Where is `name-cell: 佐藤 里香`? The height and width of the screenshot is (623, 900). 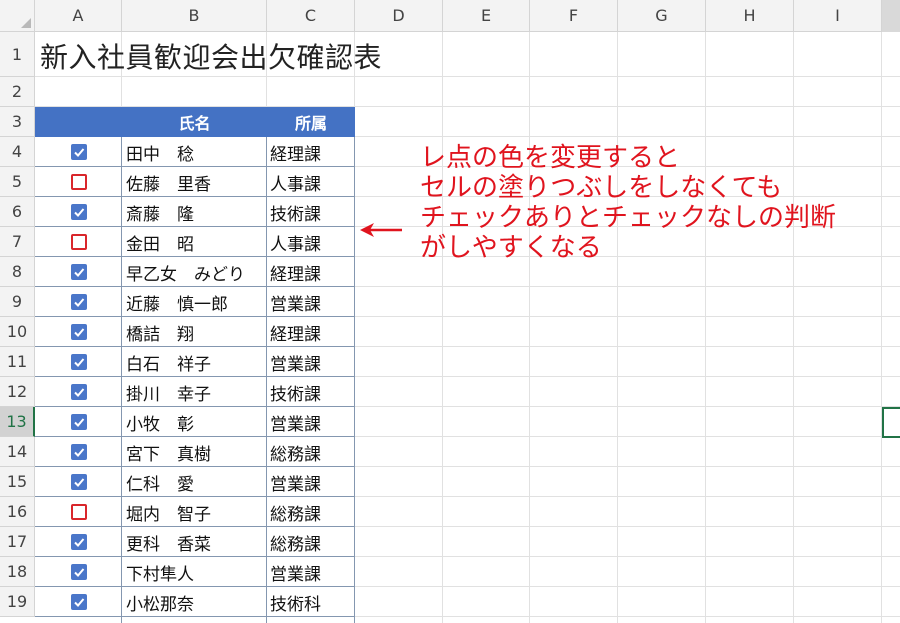
name-cell: 佐藤 里香 is located at coordinates (168, 182).